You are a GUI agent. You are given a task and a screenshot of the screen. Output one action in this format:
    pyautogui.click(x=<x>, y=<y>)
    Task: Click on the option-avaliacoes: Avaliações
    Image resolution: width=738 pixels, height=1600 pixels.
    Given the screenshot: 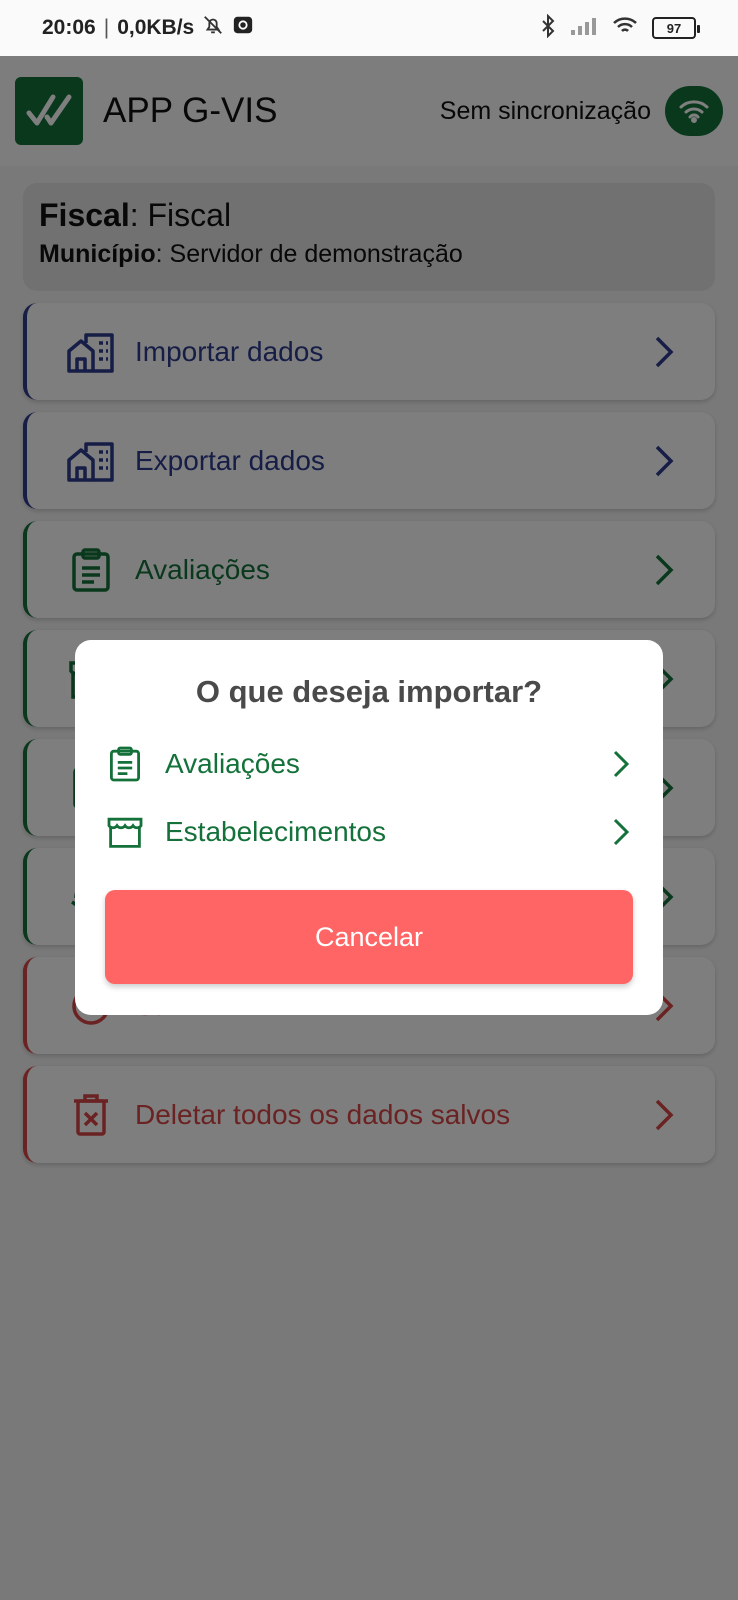 What is the action you would take?
    pyautogui.click(x=369, y=764)
    